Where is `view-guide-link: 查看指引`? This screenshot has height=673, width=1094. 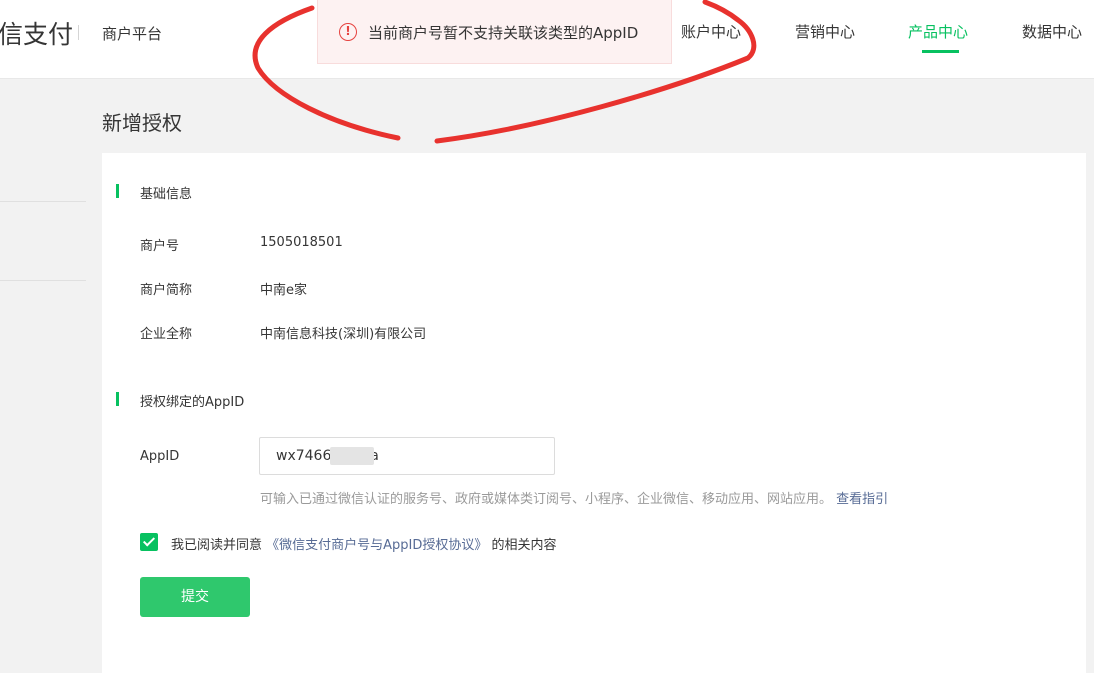 view-guide-link: 查看指引 is located at coordinates (862, 499).